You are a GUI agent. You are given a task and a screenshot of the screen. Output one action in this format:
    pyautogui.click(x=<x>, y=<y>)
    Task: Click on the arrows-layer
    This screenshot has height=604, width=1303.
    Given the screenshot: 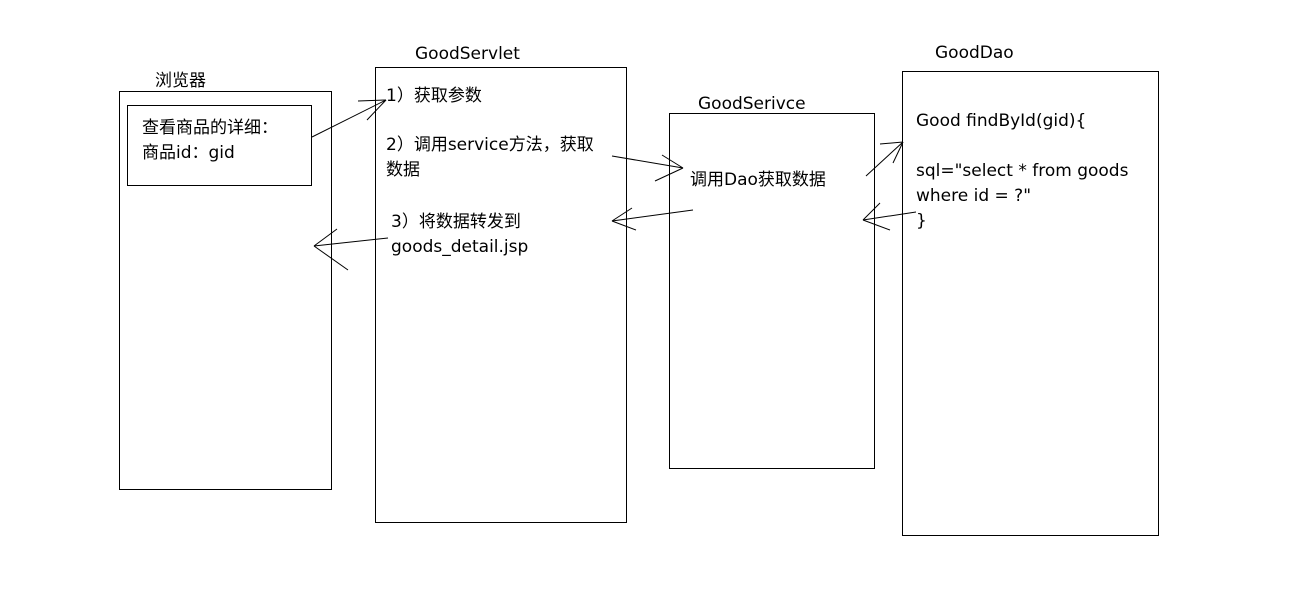 What is the action you would take?
    pyautogui.click(x=614, y=185)
    